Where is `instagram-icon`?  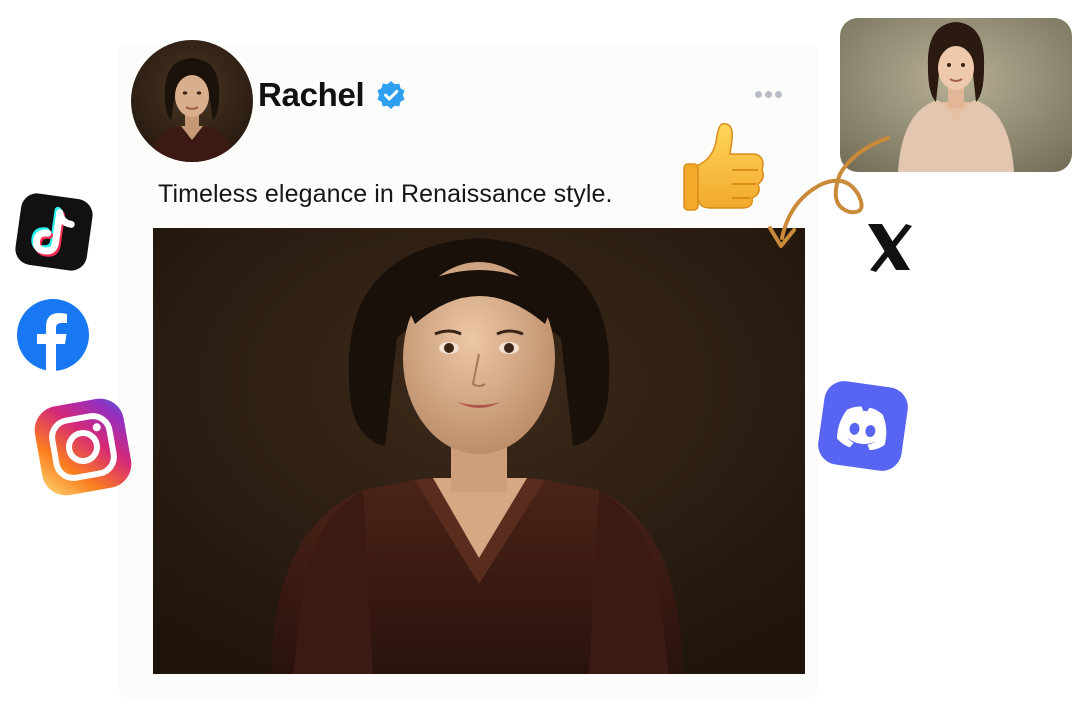
instagram-icon is located at coordinates (83, 447).